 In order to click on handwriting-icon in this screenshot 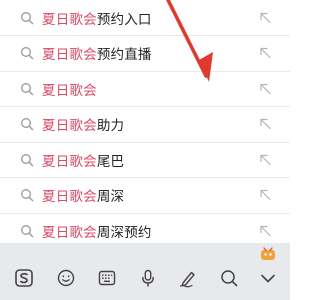, I will do `click(187, 279)`.